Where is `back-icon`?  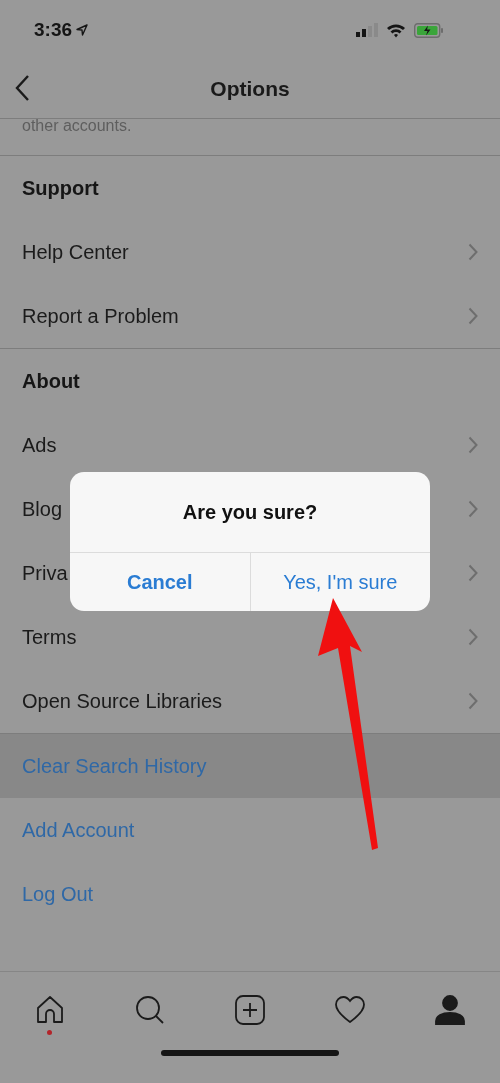
back-icon is located at coordinates (22, 88).